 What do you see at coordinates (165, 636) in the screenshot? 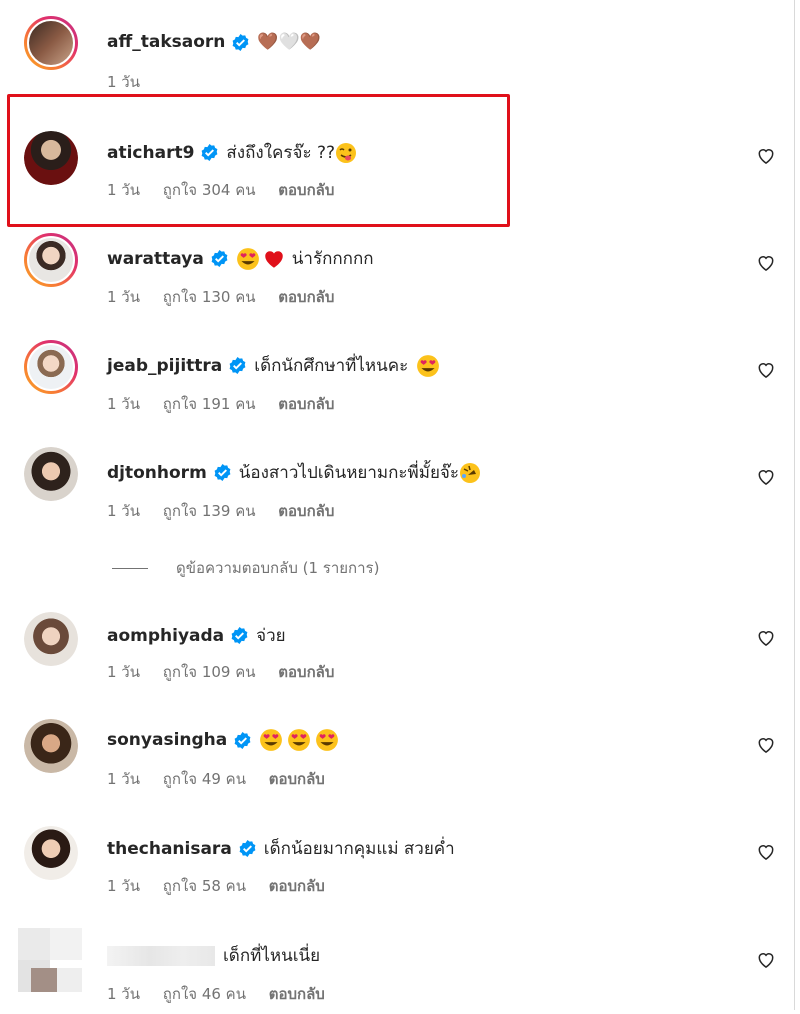
I see `username: aomphiyada` at bounding box center [165, 636].